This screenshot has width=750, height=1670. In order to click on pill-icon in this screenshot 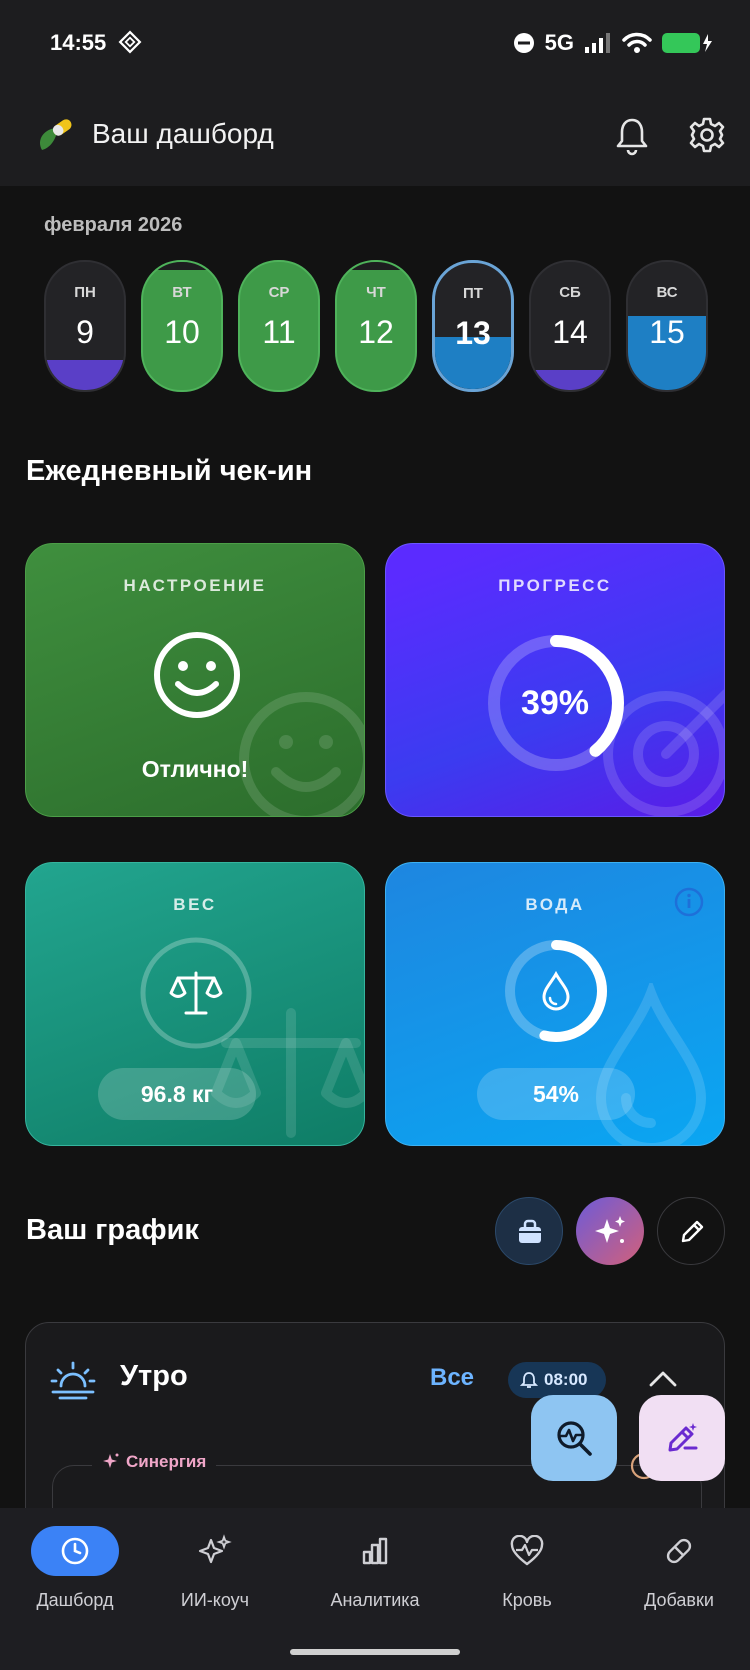, I will do `click(679, 1551)`.